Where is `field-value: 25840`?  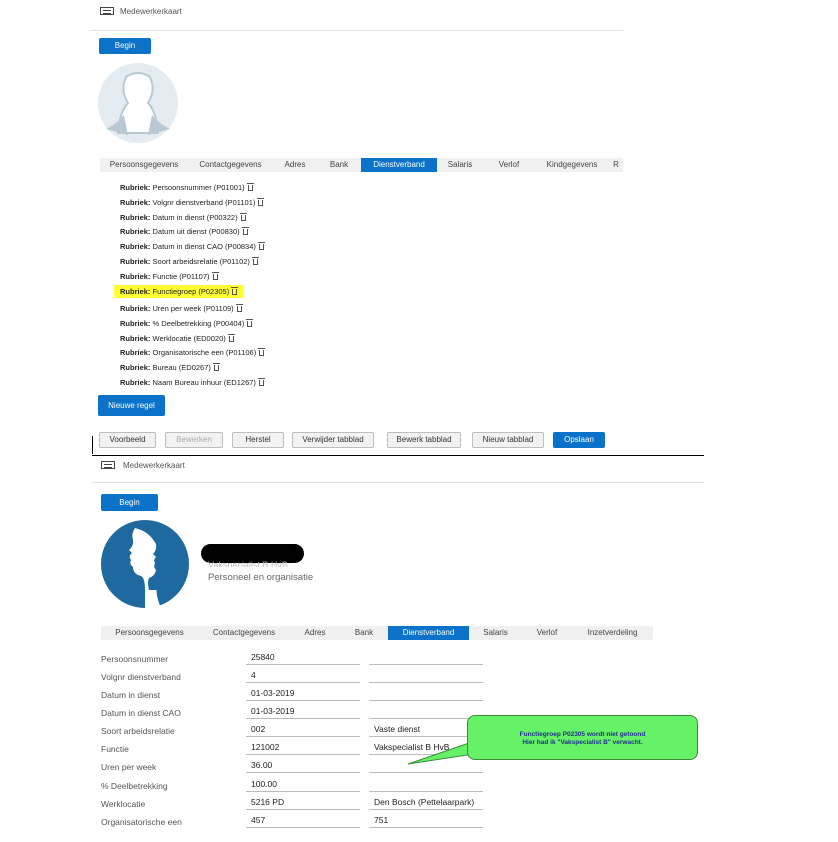
field-value: 25840 is located at coordinates (303, 658).